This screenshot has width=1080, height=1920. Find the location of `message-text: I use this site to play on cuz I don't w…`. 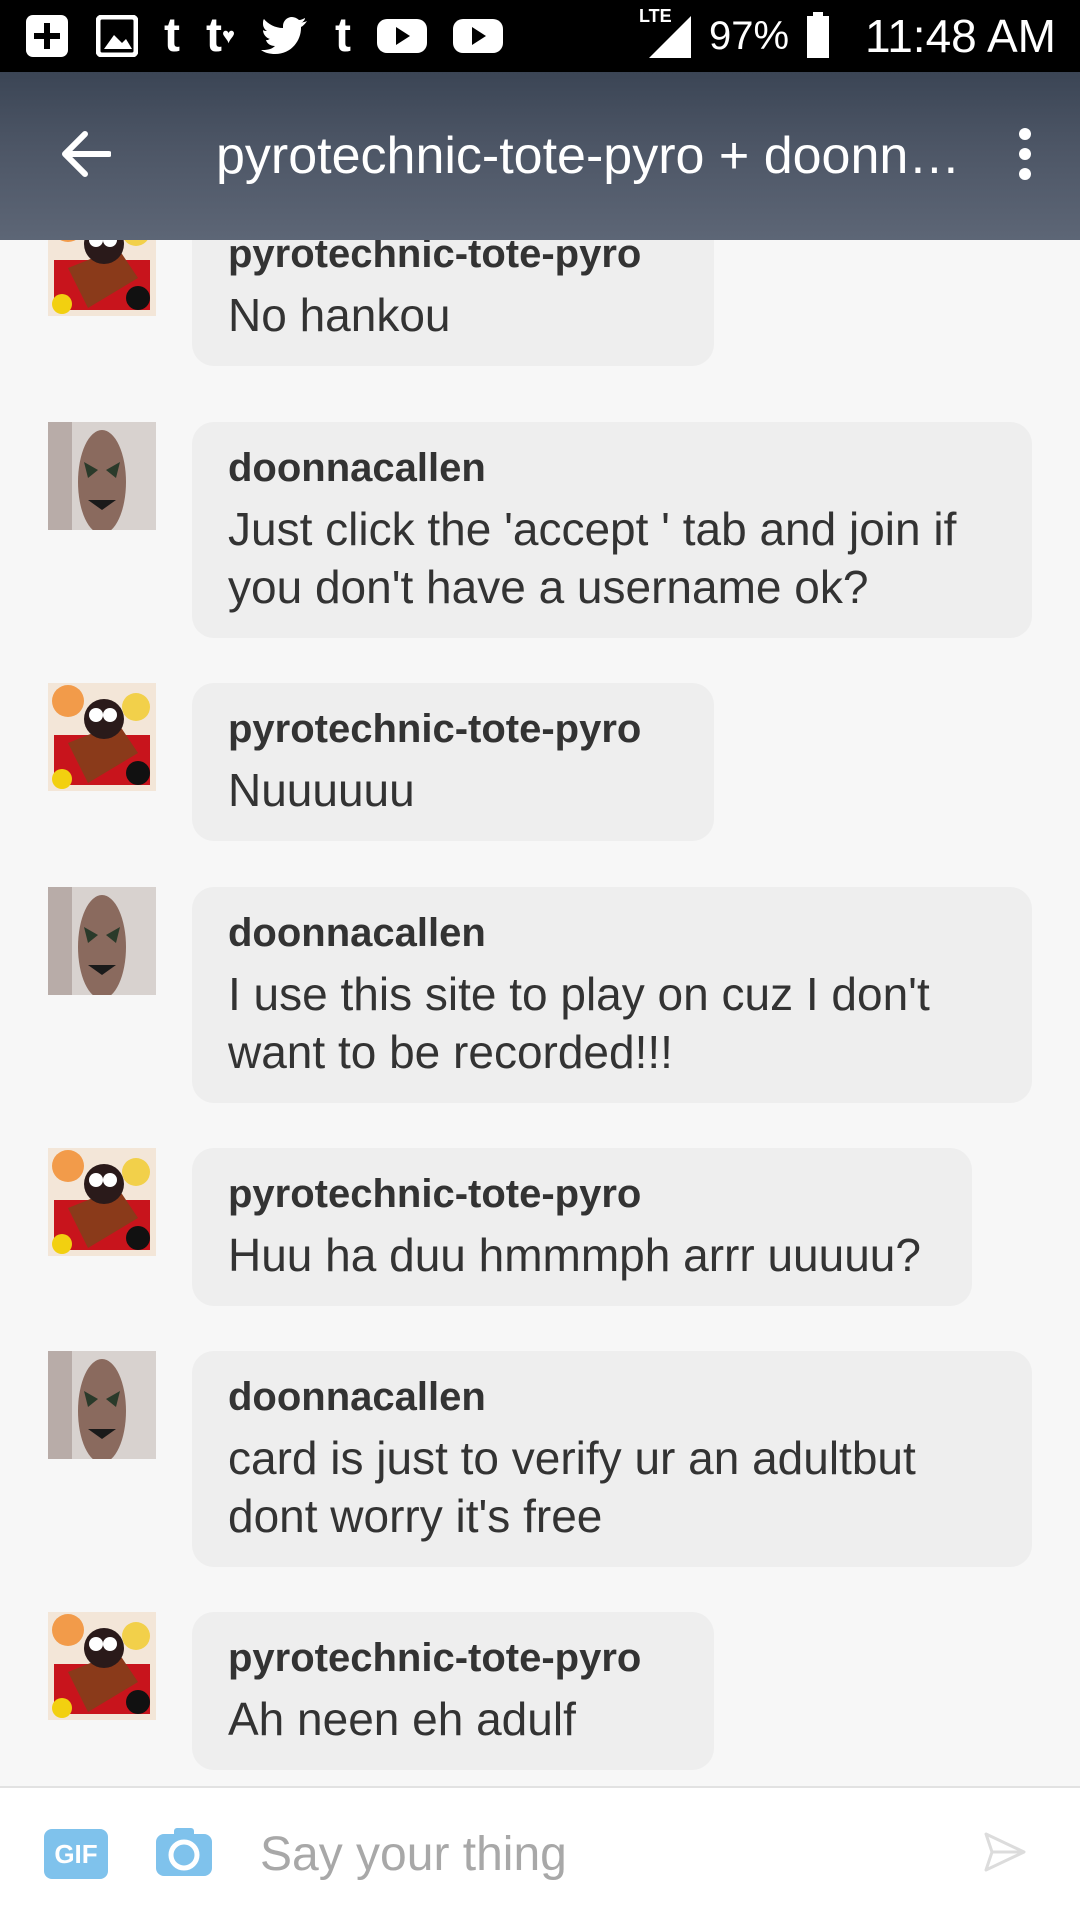

message-text: I use this site to play on cuz I don't w… is located at coordinates (579, 1023).